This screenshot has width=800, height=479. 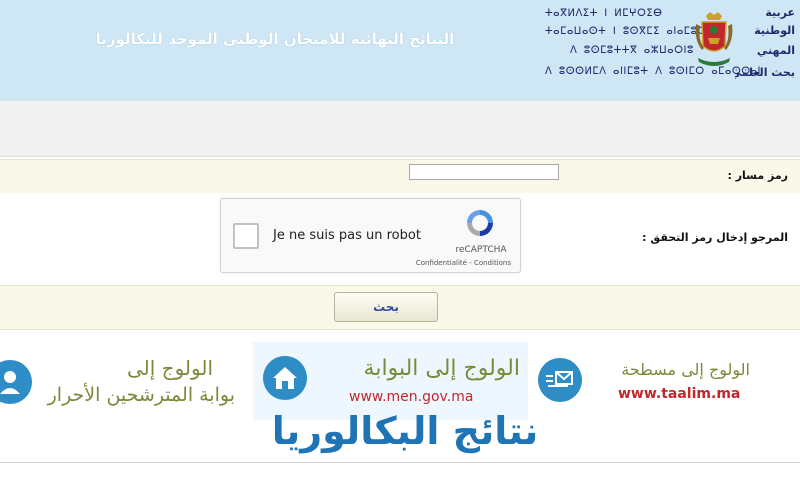 What do you see at coordinates (481, 250) in the screenshot?
I see `recaptcha-brand: reCAPTCHA` at bounding box center [481, 250].